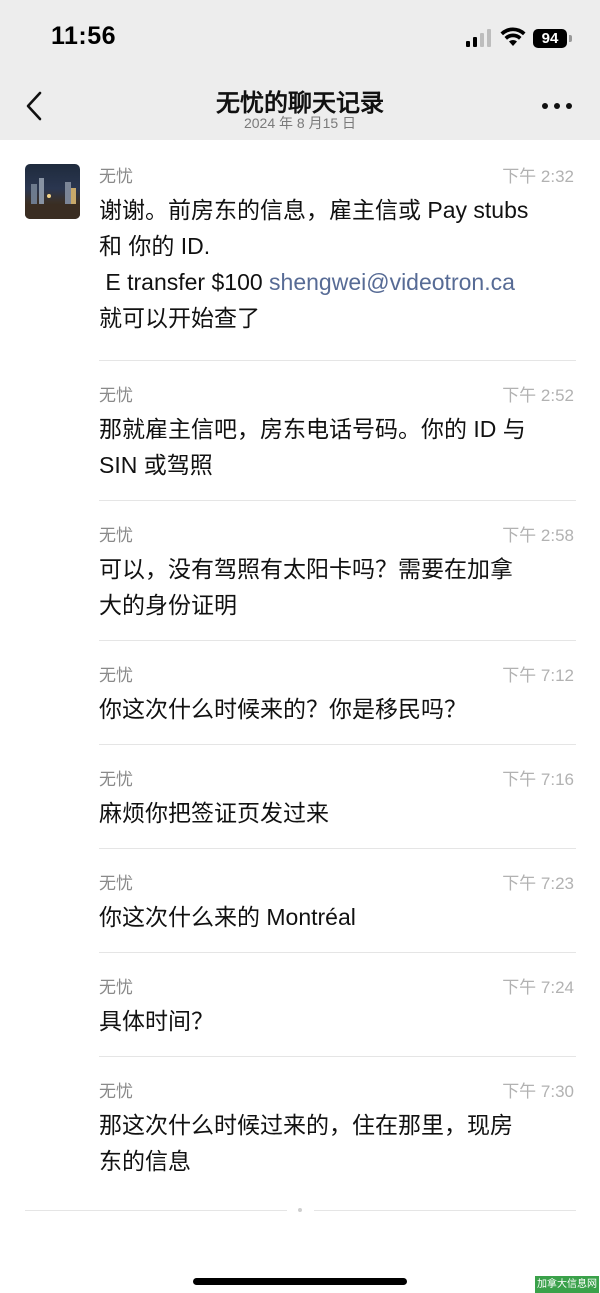 The image size is (600, 1293). Describe the element at coordinates (337, 693) in the screenshot. I see `message-item: 无忧 下午 7:12 你这次什么时候来的？你是移民吗？` at that location.